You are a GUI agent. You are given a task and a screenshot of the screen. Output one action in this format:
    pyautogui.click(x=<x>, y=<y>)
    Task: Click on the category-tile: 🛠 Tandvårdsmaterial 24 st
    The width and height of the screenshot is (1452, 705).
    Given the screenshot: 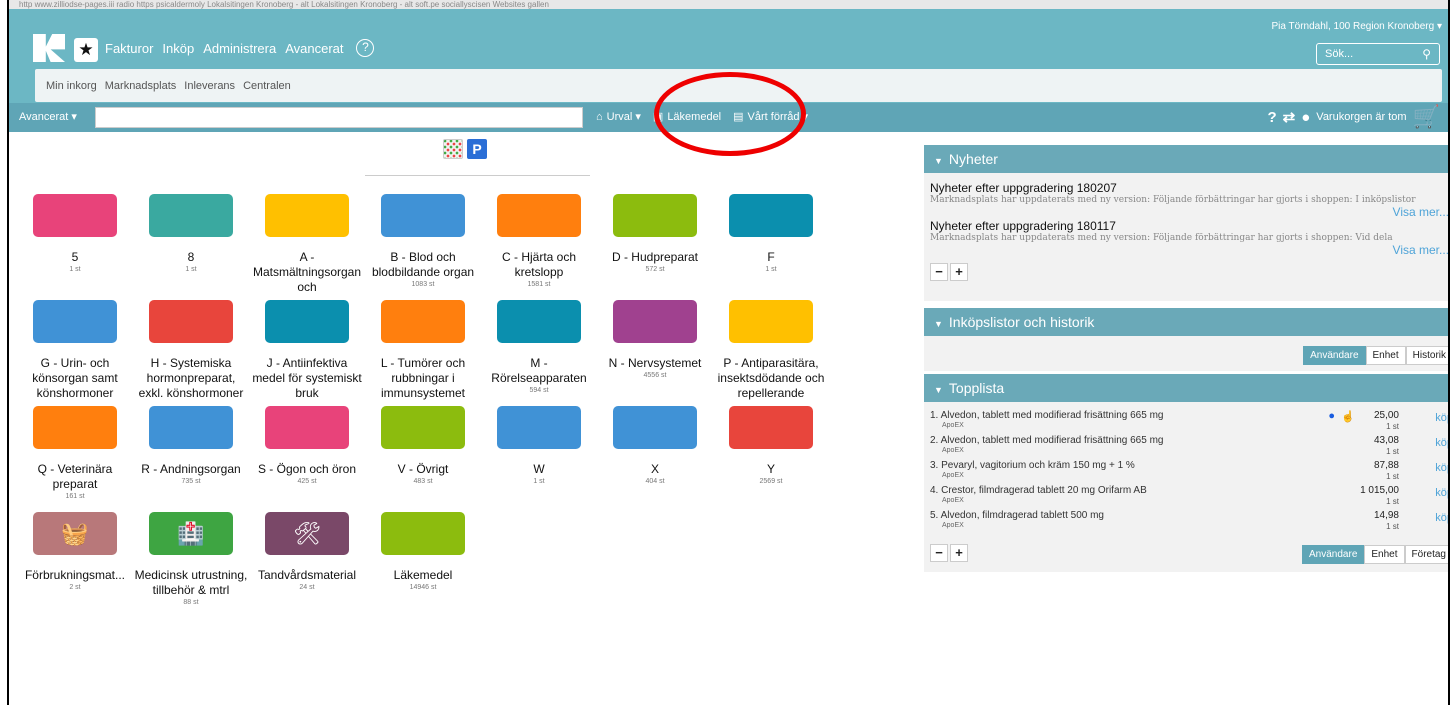 What is the action you would take?
    pyautogui.click(x=307, y=551)
    